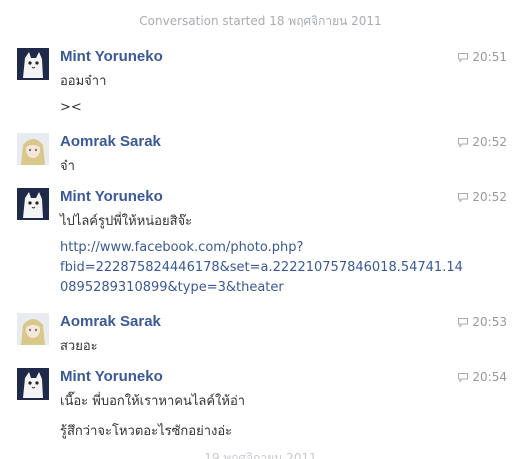  I want to click on message-link: 0895289310899&type=3&theater, so click(172, 287).